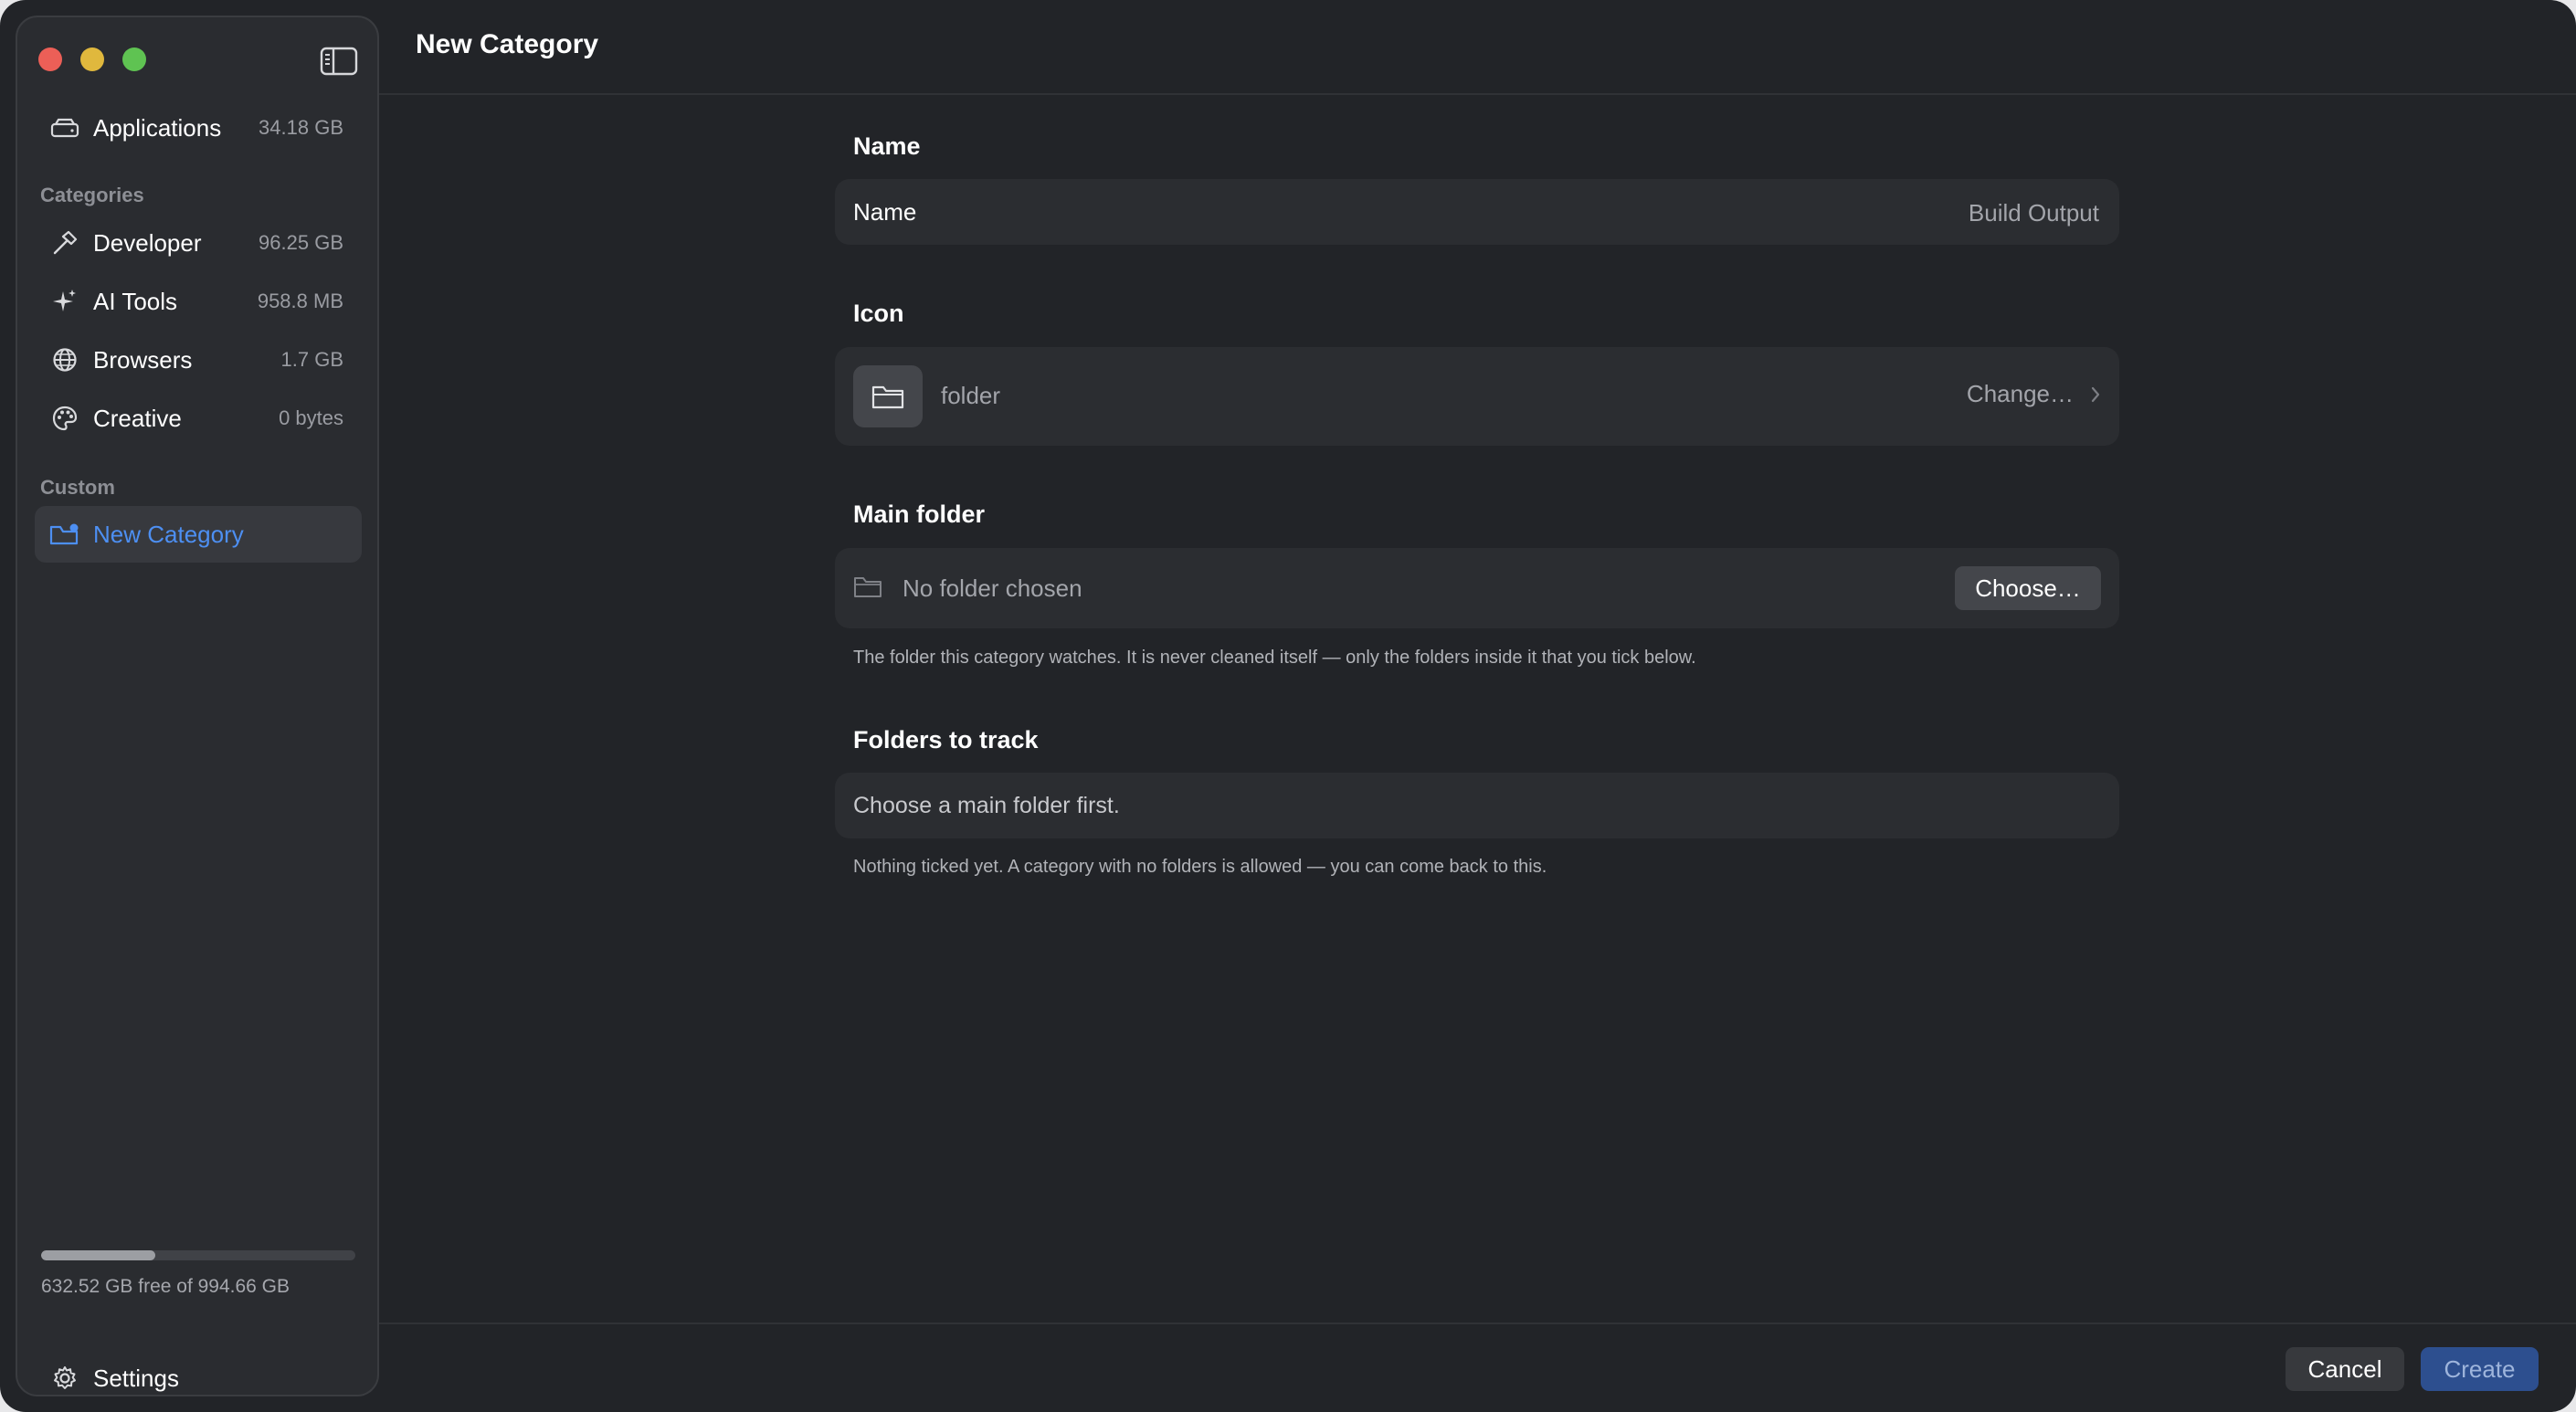 This screenshot has width=2576, height=1412. Describe the element at coordinates (64, 359) in the screenshot. I see `globe-icon` at that location.